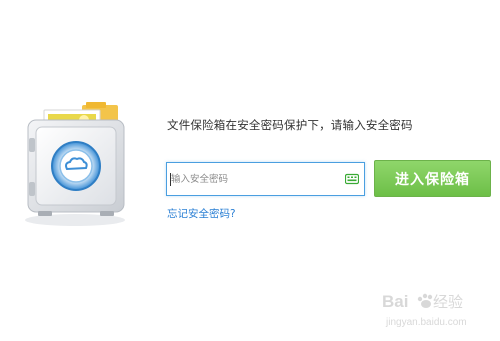 This screenshot has width=500, height=341. Describe the element at coordinates (352, 179) in the screenshot. I see `keyboard-icon` at that location.